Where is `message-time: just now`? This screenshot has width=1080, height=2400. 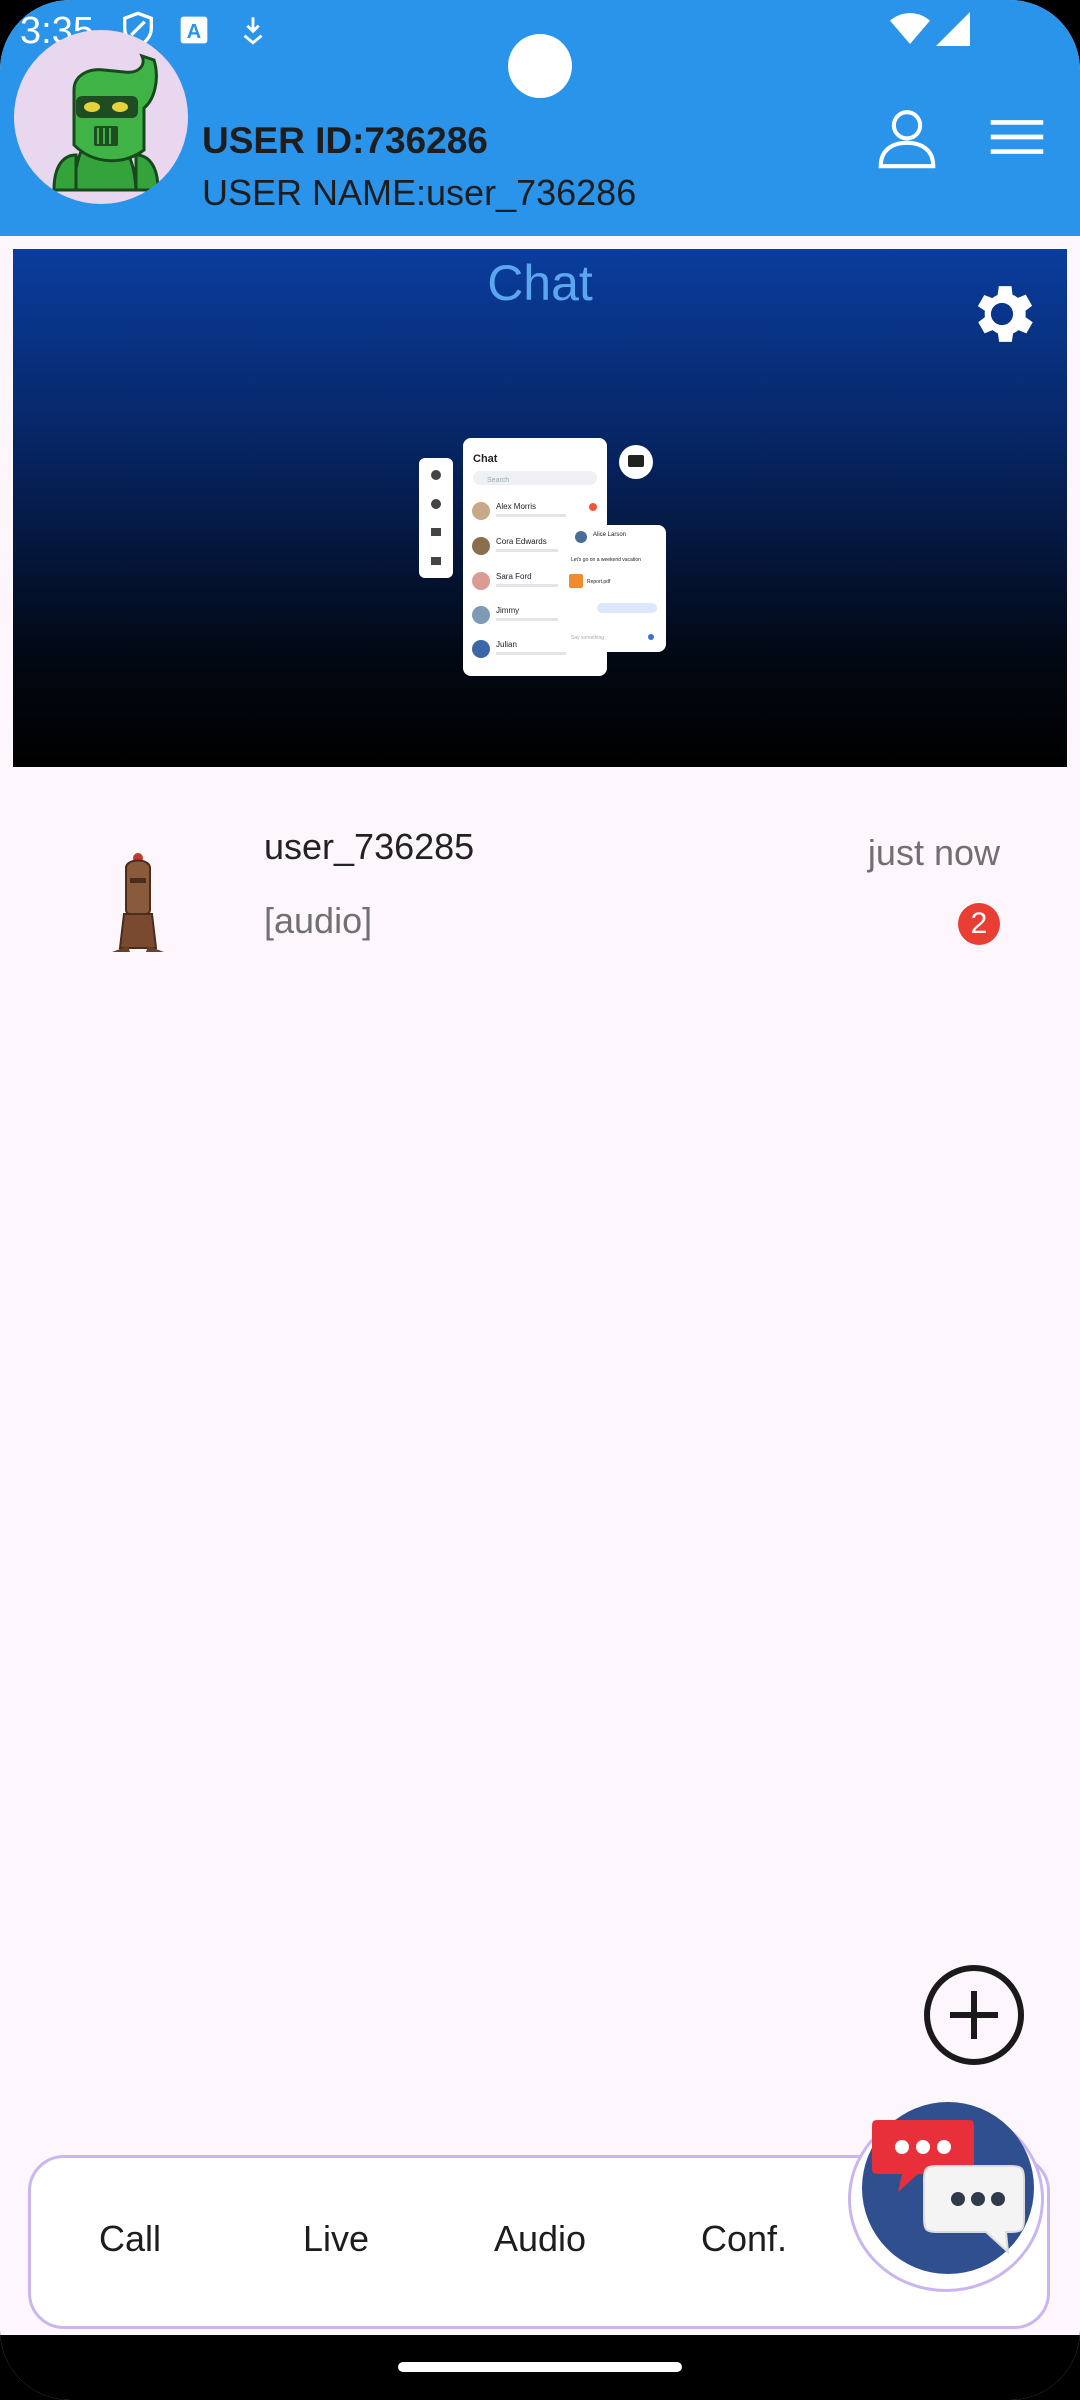
message-time: just now is located at coordinates (933, 852).